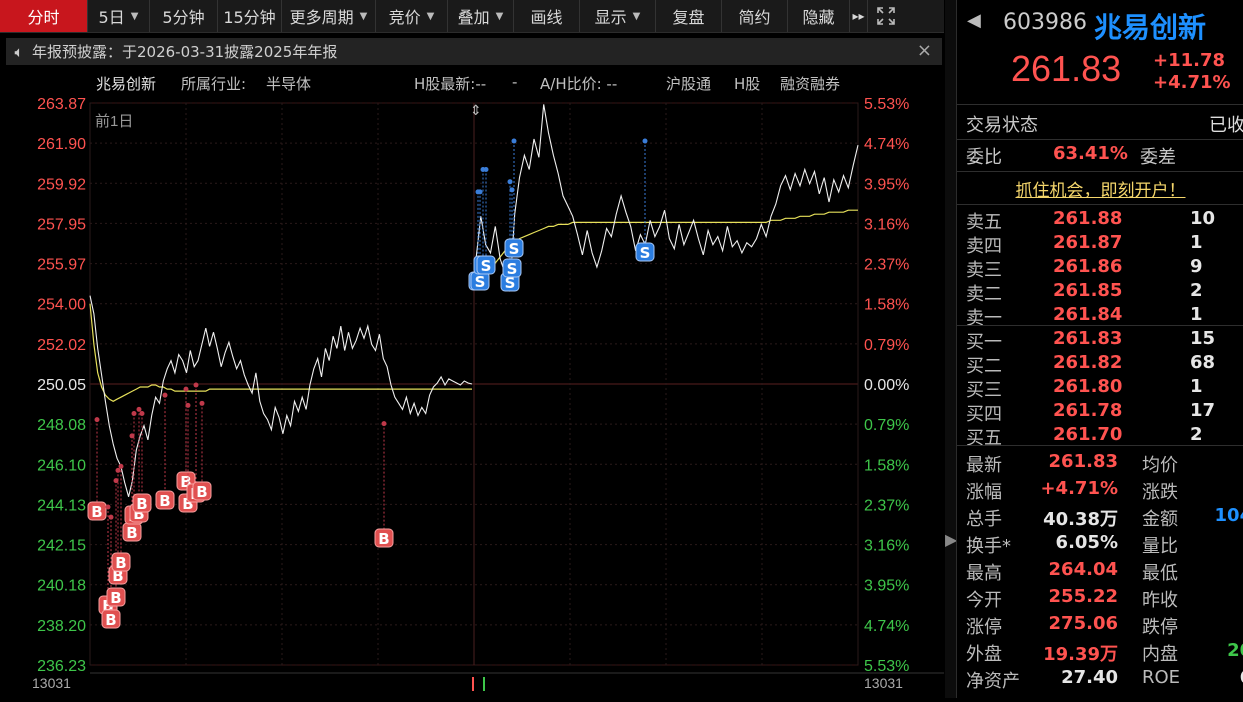 Image resolution: width=1243 pixels, height=702 pixels. I want to click on asks-label: 卖一, so click(984, 318).